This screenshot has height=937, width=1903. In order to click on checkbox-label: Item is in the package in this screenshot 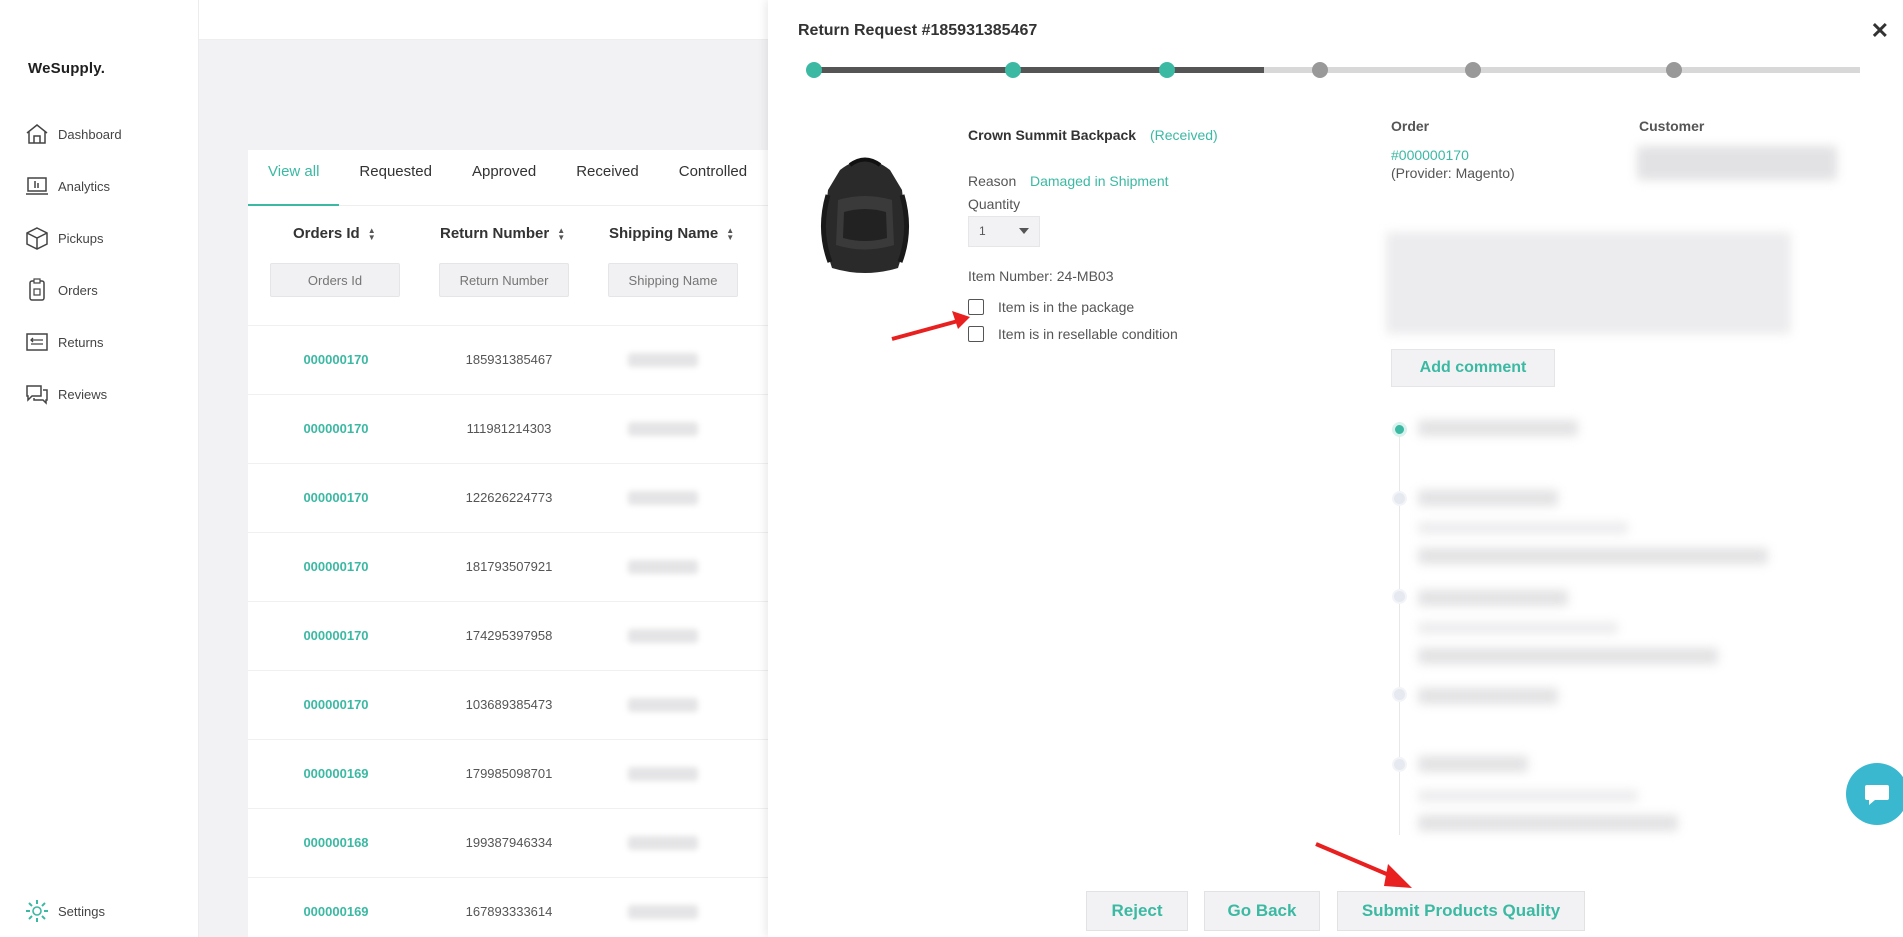, I will do `click(1066, 307)`.